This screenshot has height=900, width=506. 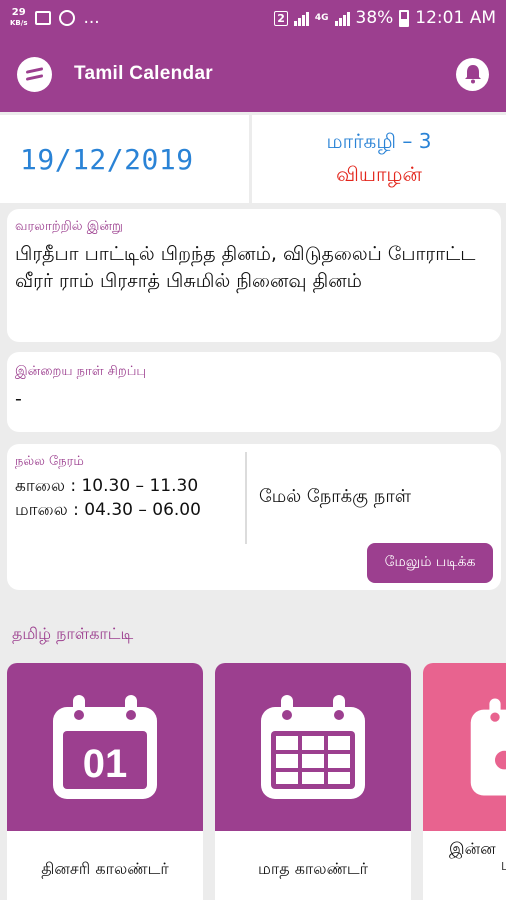 What do you see at coordinates (73, 633) in the screenshot?
I see `section-title: தமிழ் நாள்காட்டி` at bounding box center [73, 633].